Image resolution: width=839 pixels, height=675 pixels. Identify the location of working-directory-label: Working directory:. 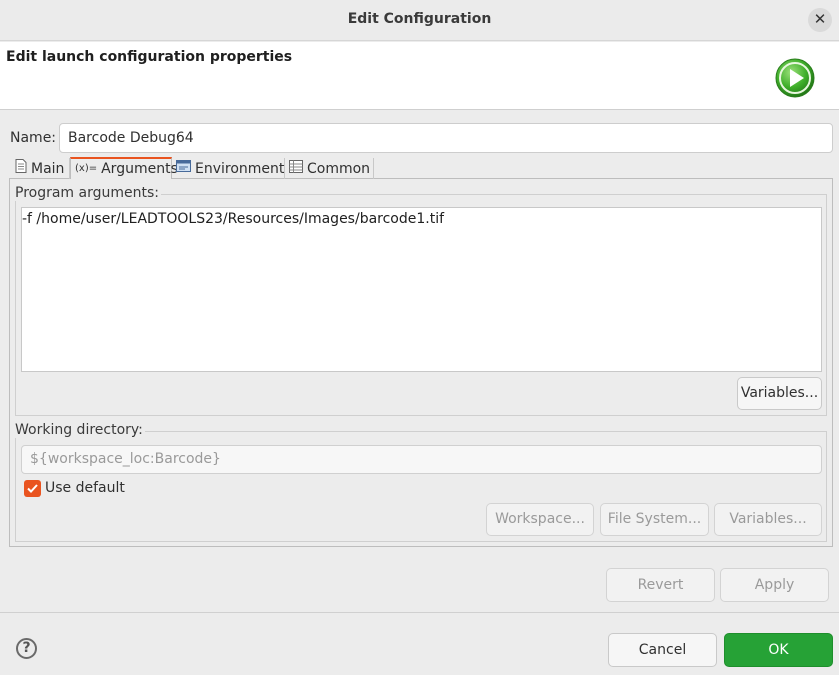
(80, 430).